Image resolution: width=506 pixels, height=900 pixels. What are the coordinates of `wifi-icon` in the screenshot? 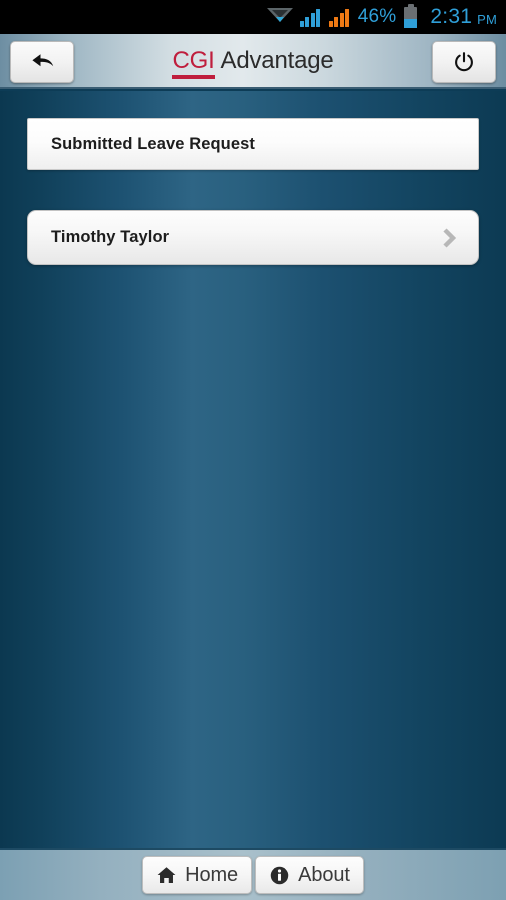 It's located at (279, 17).